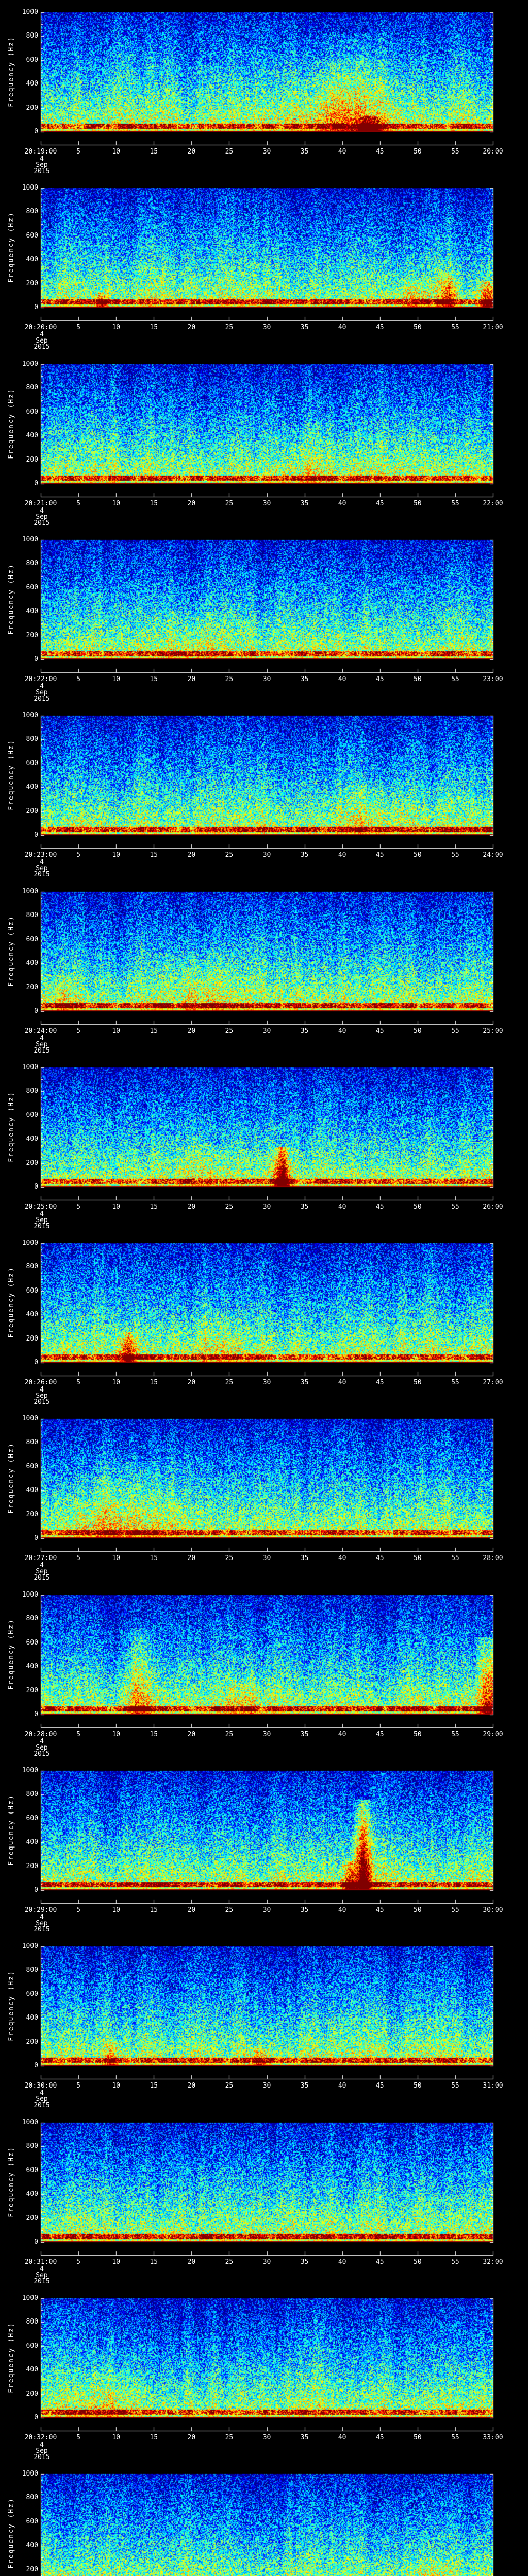 The width and height of the screenshot is (528, 2576). What do you see at coordinates (40, 1031) in the screenshot?
I see `start-time-label: 20:24:00` at bounding box center [40, 1031].